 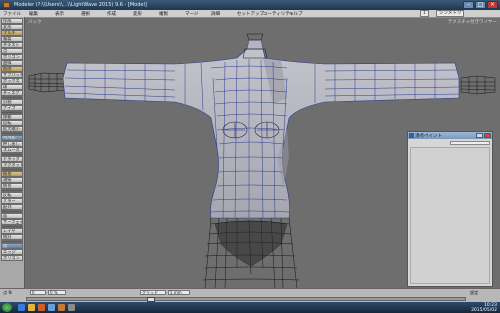 I want to click on status-field-4: 5 mm, so click(x=179, y=292).